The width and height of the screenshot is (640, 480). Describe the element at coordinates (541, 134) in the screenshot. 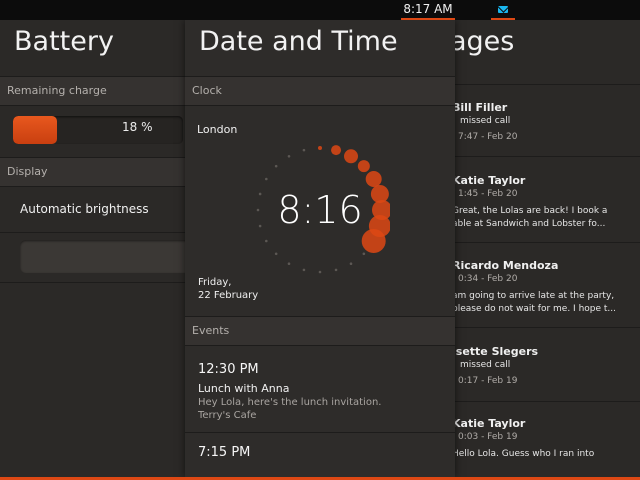

I see `message-item: Bill Filler missed call 7:47 - Feb 20` at that location.